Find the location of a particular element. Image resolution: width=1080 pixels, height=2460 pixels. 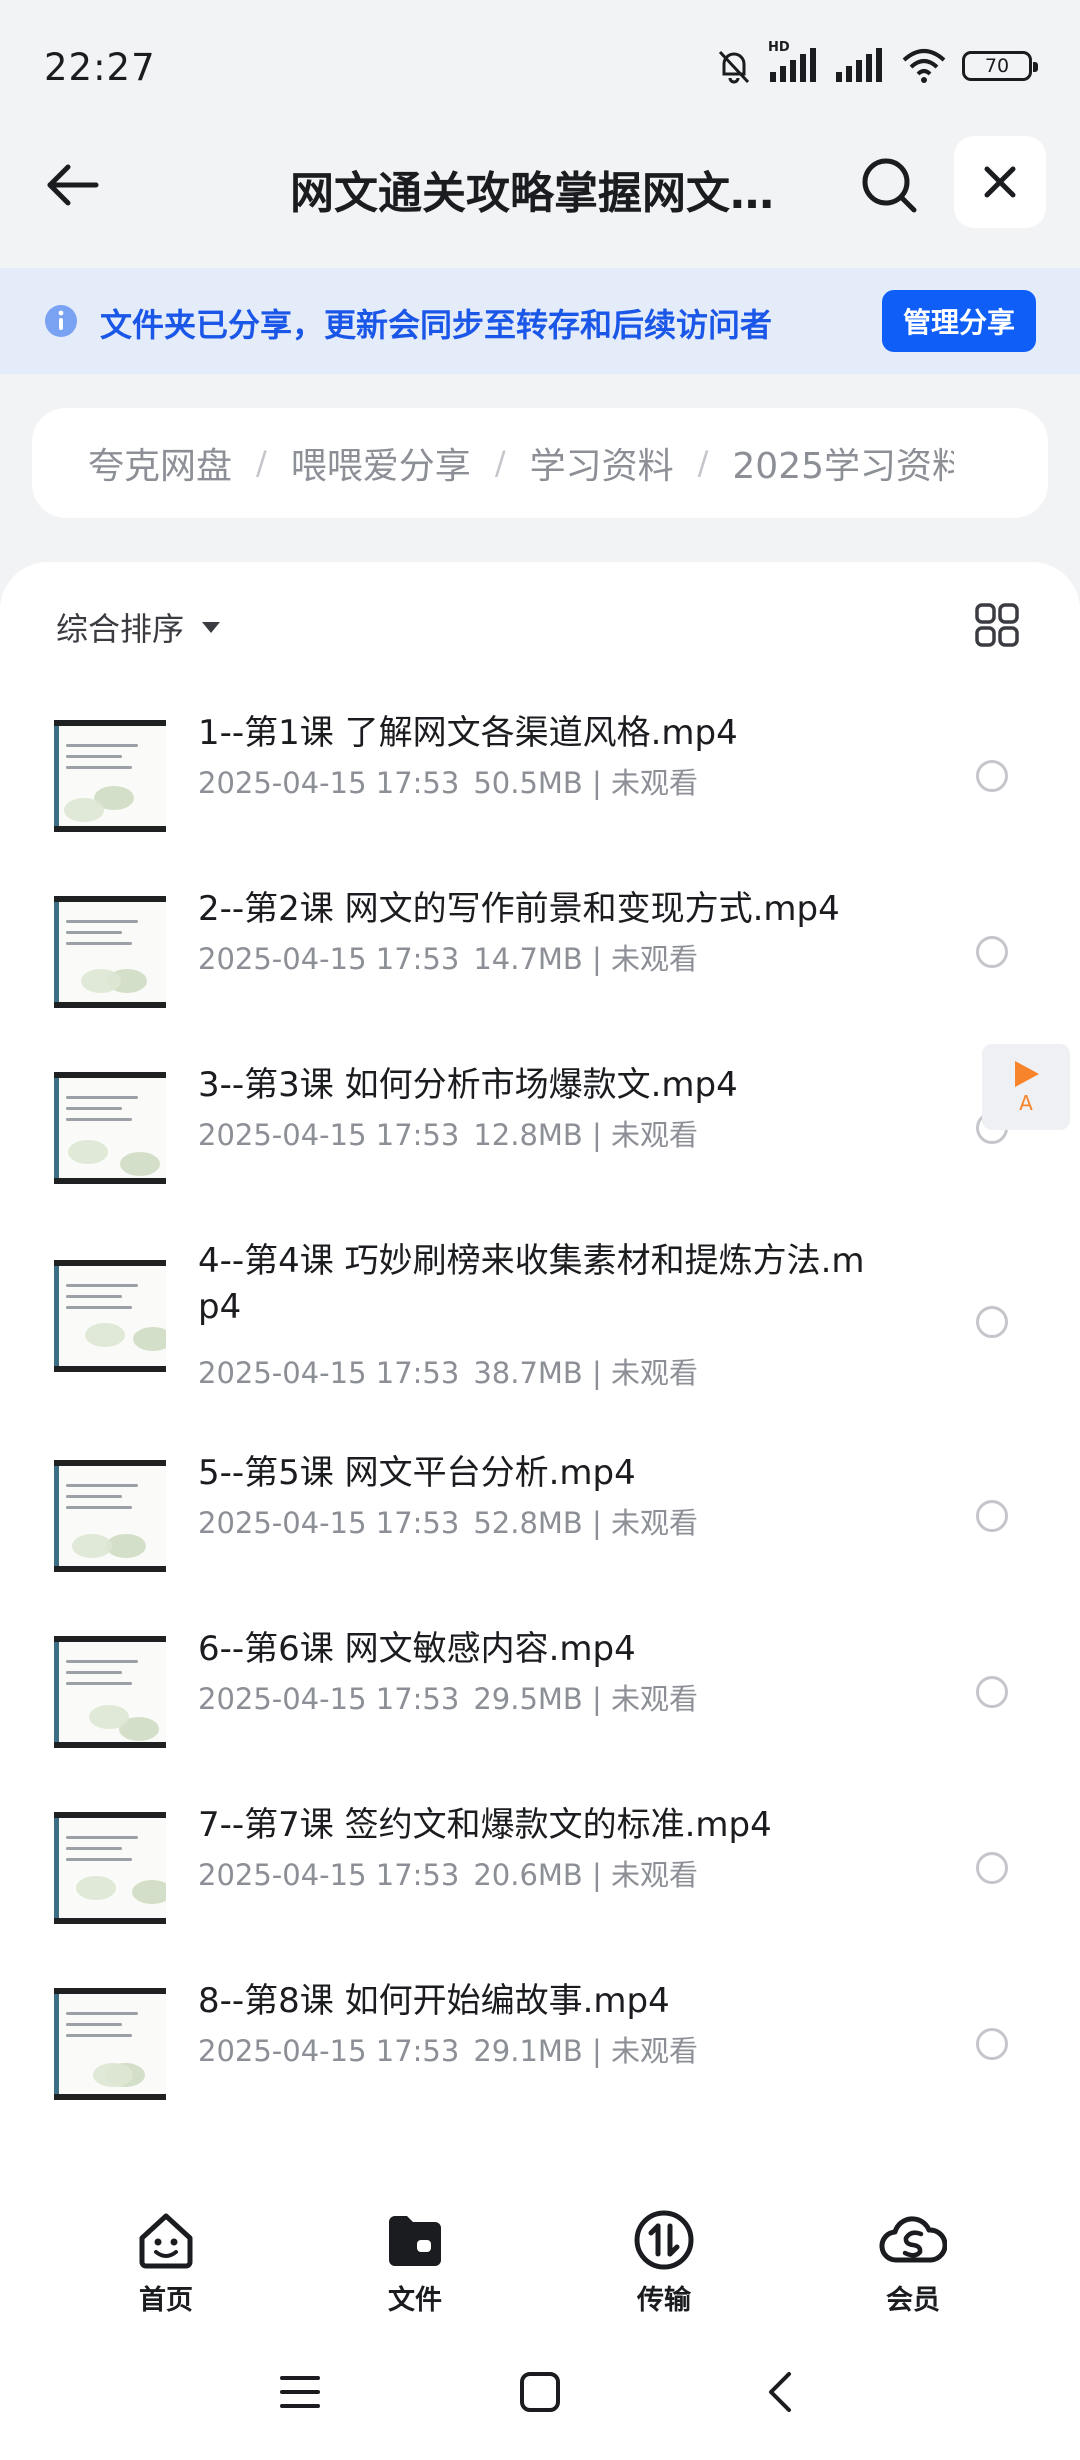

network-label: HD is located at coordinates (779, 47).